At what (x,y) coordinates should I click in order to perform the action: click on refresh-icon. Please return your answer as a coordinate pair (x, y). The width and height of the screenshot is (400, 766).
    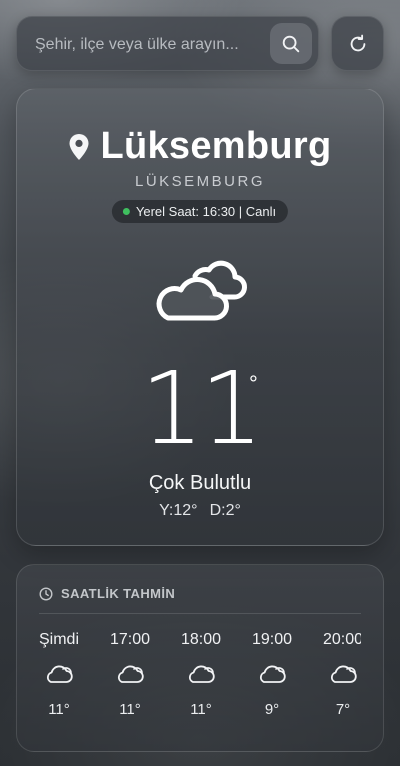
    Looking at the image, I should click on (357, 42).